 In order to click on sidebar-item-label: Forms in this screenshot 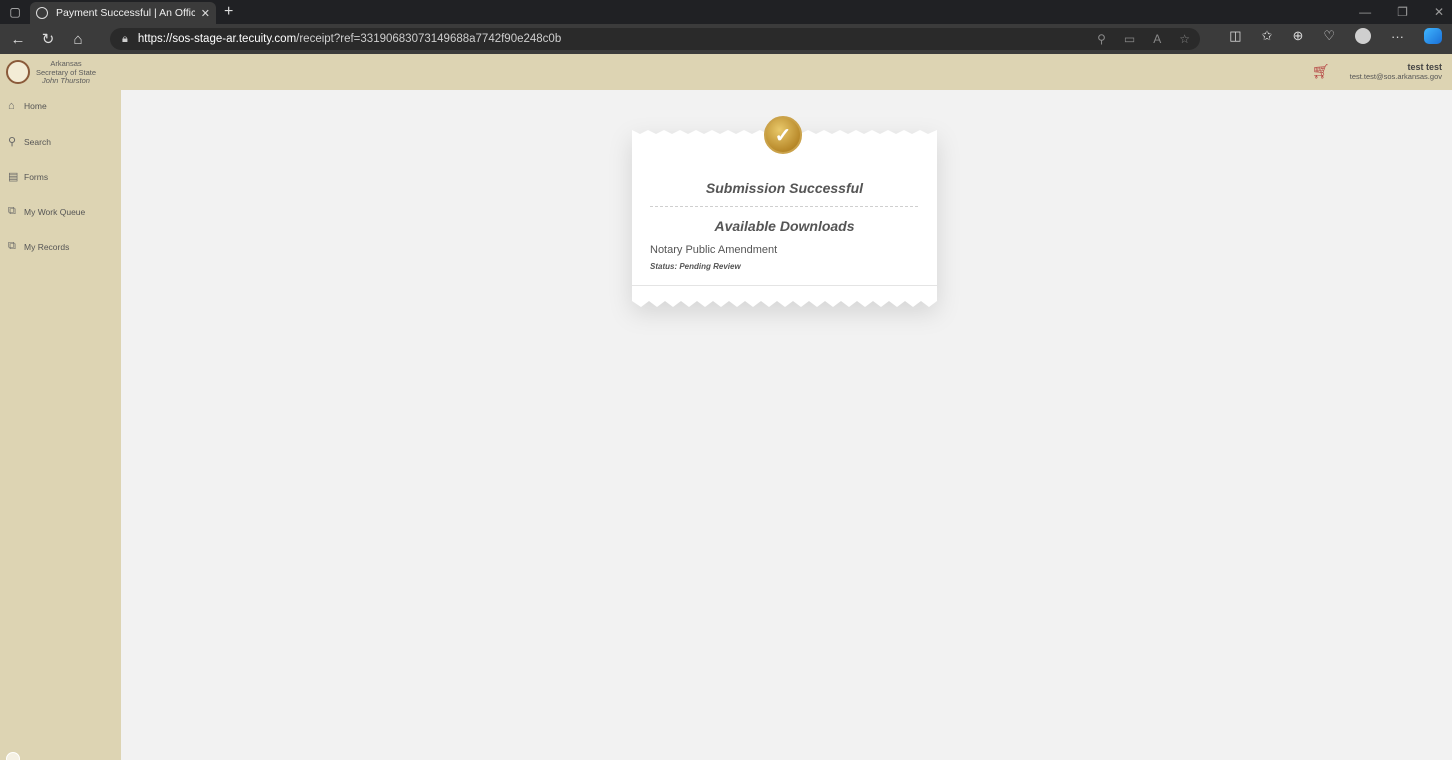, I will do `click(36, 176)`.